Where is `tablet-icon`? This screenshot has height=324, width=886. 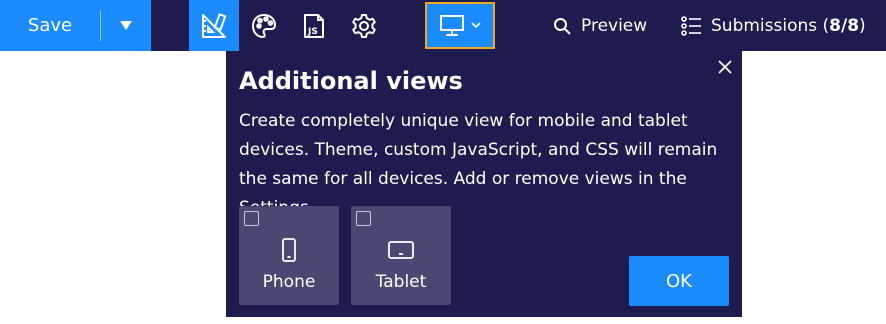 tablet-icon is located at coordinates (401, 250).